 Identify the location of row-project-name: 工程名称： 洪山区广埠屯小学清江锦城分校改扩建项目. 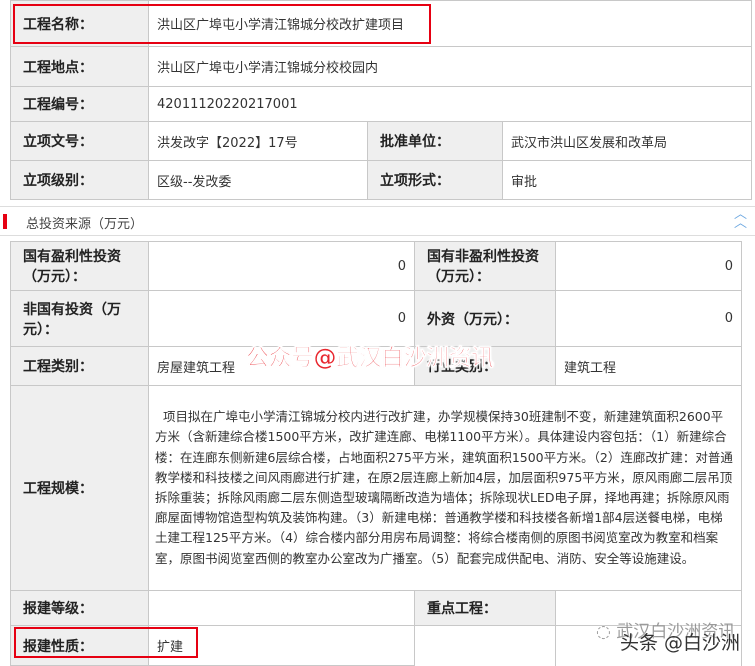
(381, 23).